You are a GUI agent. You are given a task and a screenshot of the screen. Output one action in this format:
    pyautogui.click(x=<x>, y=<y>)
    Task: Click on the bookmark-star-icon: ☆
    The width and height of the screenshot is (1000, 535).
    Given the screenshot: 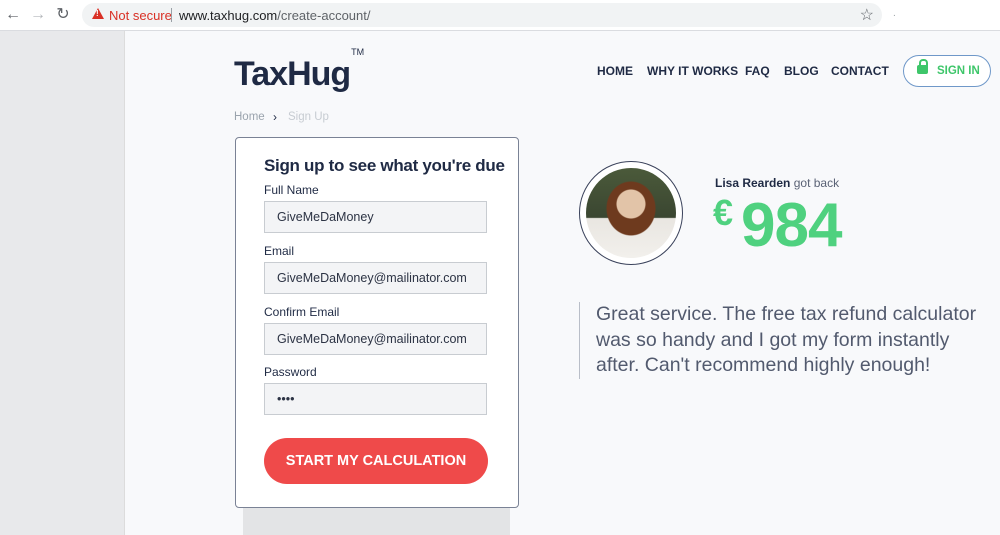 What is the action you would take?
    pyautogui.click(x=867, y=15)
    